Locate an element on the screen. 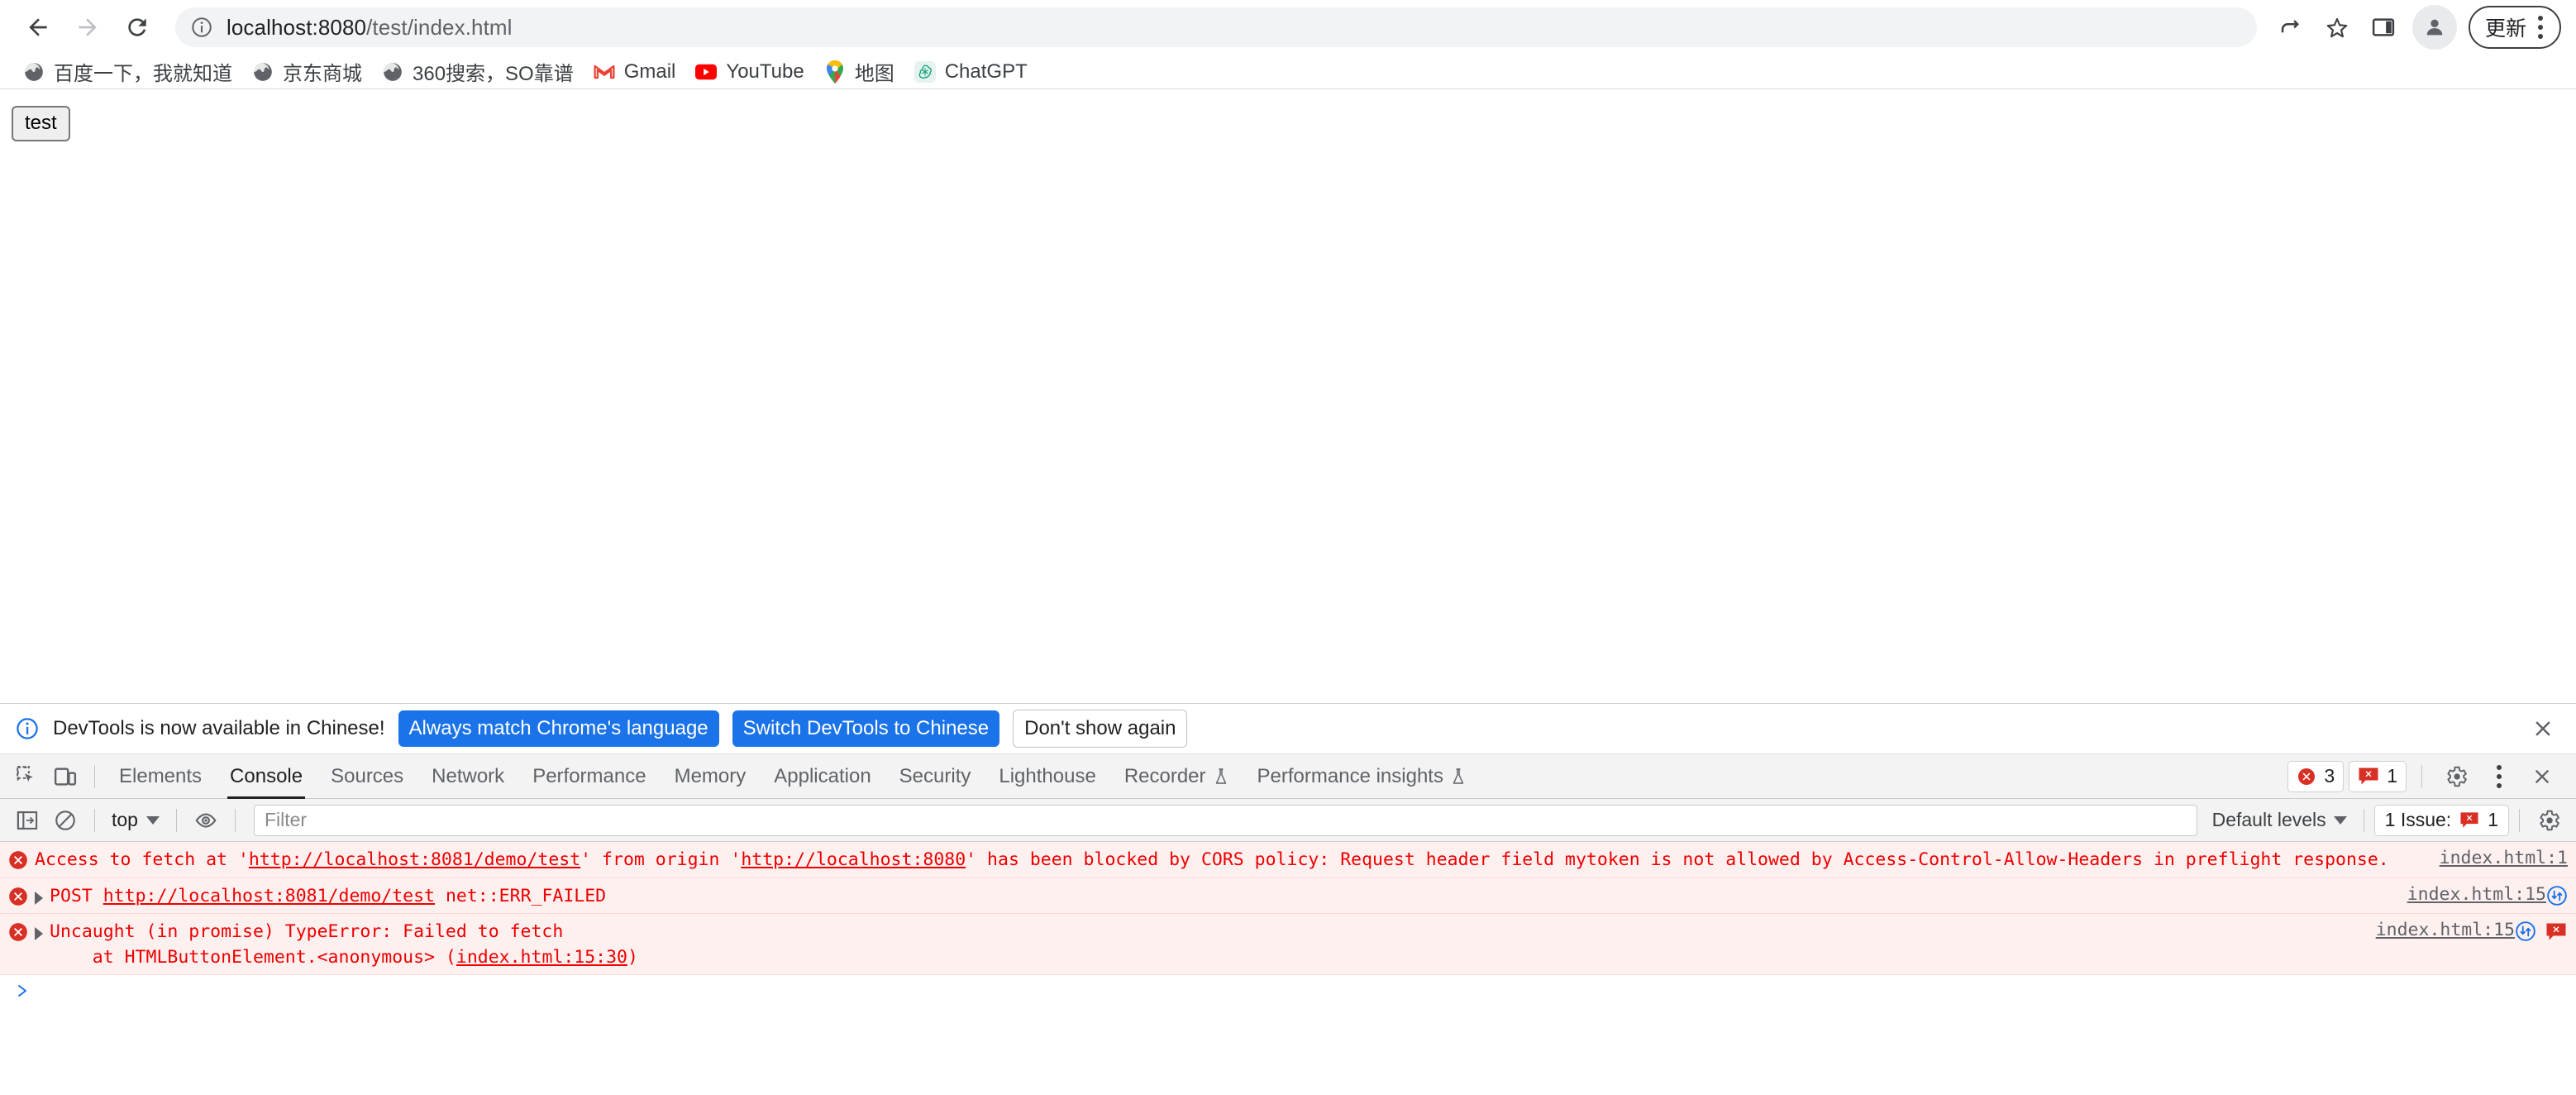  bookmark-star-button is located at coordinates (2337, 28).